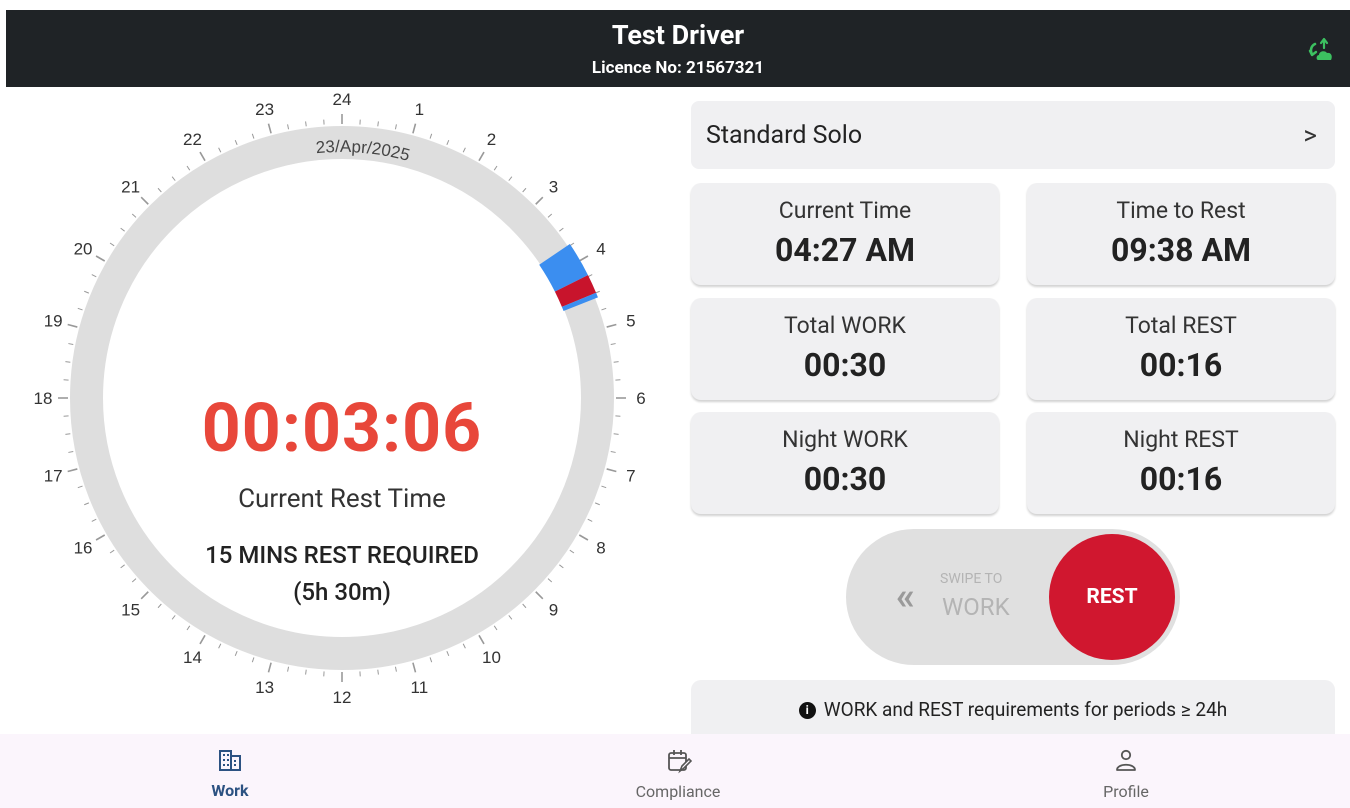  I want to click on swipe-to-work-slider: « SWIPE TO WORK REST, so click(1013, 597).